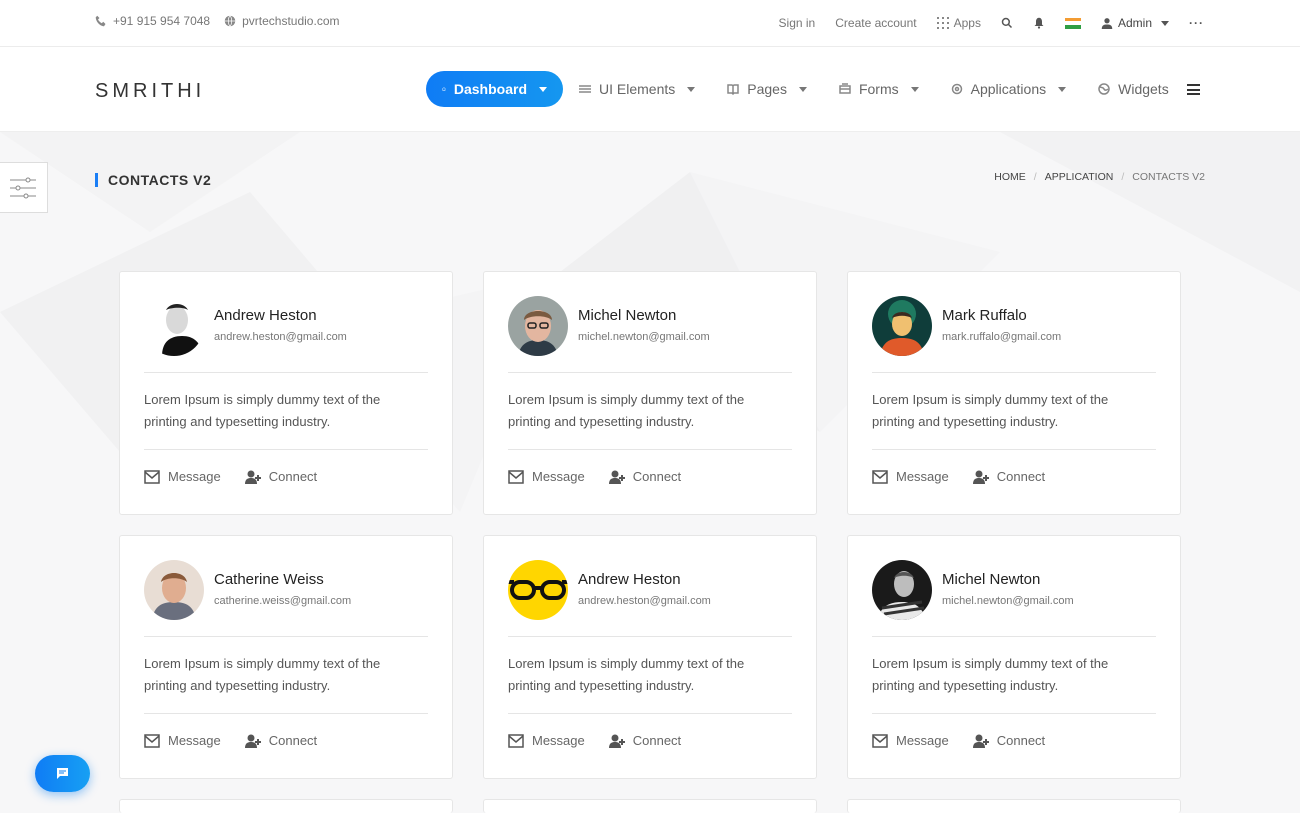 Image resolution: width=1300 pixels, height=813 pixels. Describe the element at coordinates (269, 579) in the screenshot. I see `contact-name: Catherine Weiss` at that location.